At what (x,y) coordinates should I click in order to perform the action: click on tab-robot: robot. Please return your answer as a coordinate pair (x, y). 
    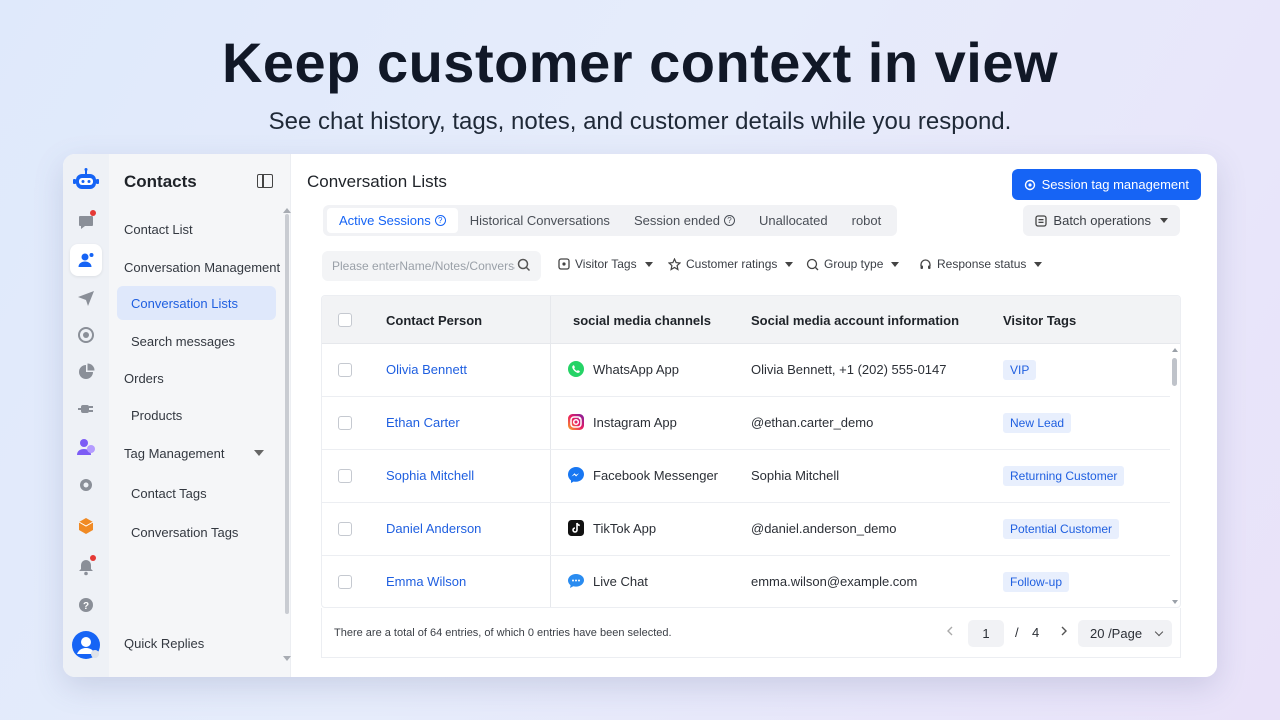
    Looking at the image, I should click on (867, 220).